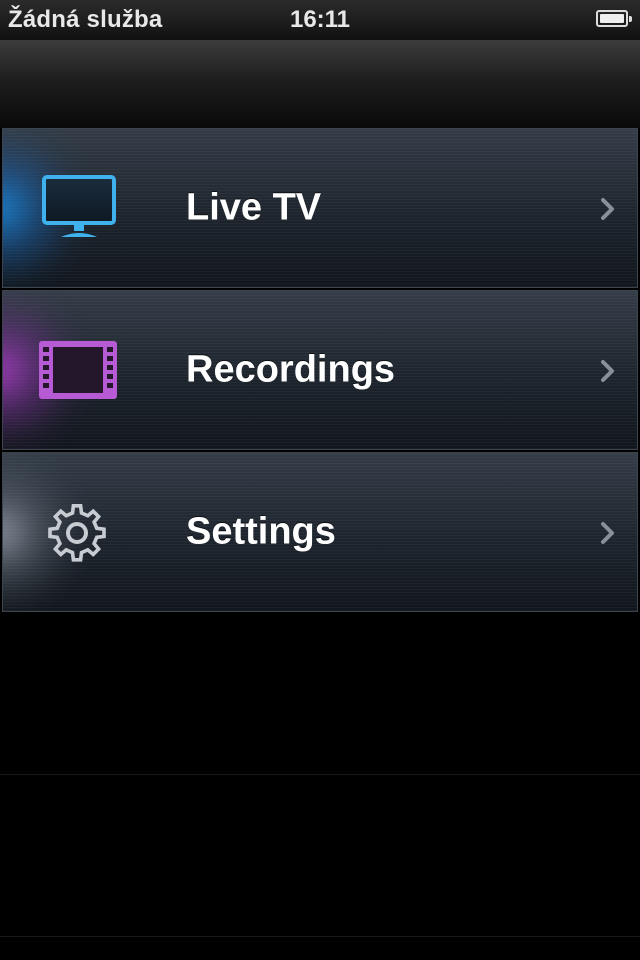 The height and width of the screenshot is (960, 640). I want to click on gear-icon, so click(77, 532).